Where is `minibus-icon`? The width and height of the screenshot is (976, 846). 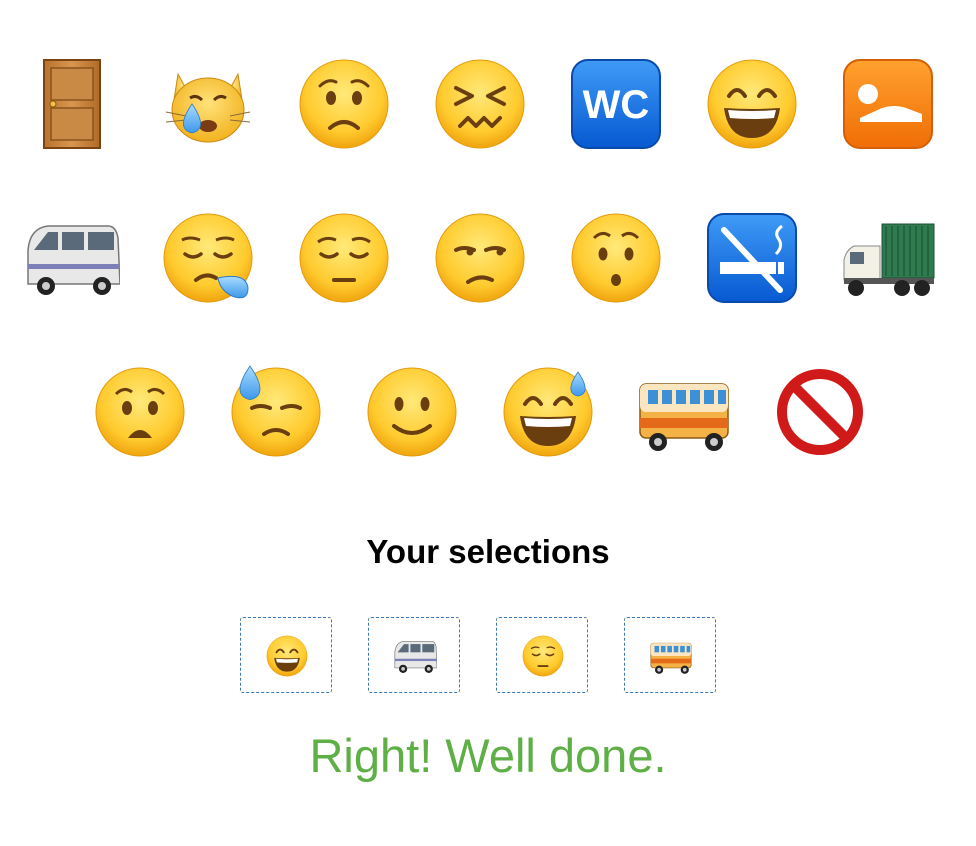 minibus-icon is located at coordinates (72, 258).